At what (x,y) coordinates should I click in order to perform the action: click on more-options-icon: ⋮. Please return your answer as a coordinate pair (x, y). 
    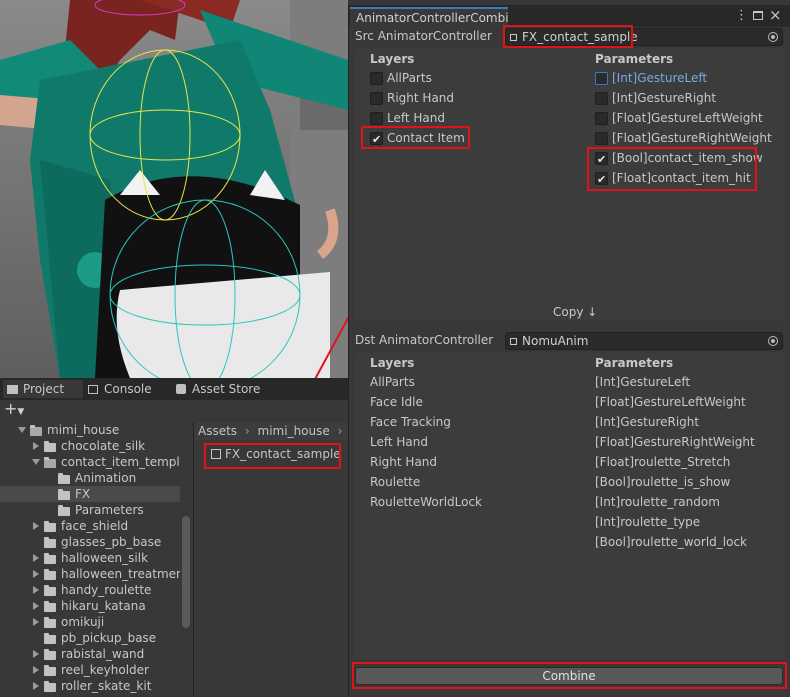
    Looking at the image, I should click on (741, 15).